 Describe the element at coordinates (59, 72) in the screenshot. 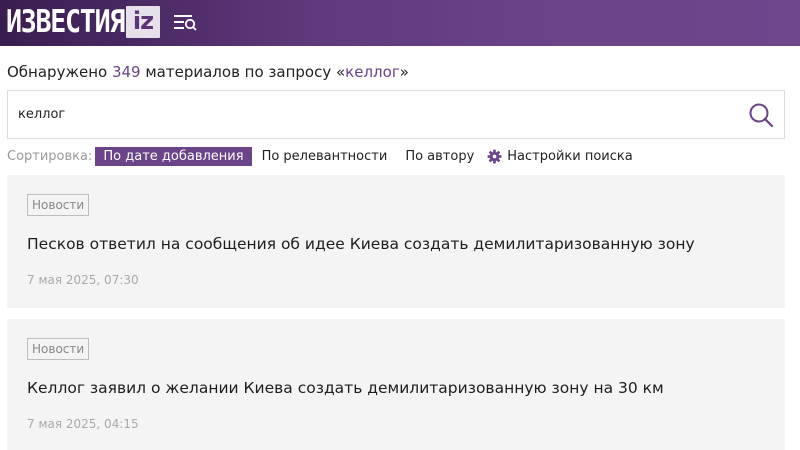

I see `summary-prefix: Обнаружено` at that location.